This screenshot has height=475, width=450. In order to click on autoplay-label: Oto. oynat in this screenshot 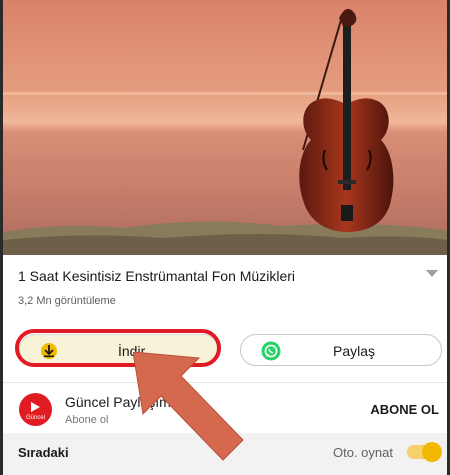, I will do `click(363, 452)`.